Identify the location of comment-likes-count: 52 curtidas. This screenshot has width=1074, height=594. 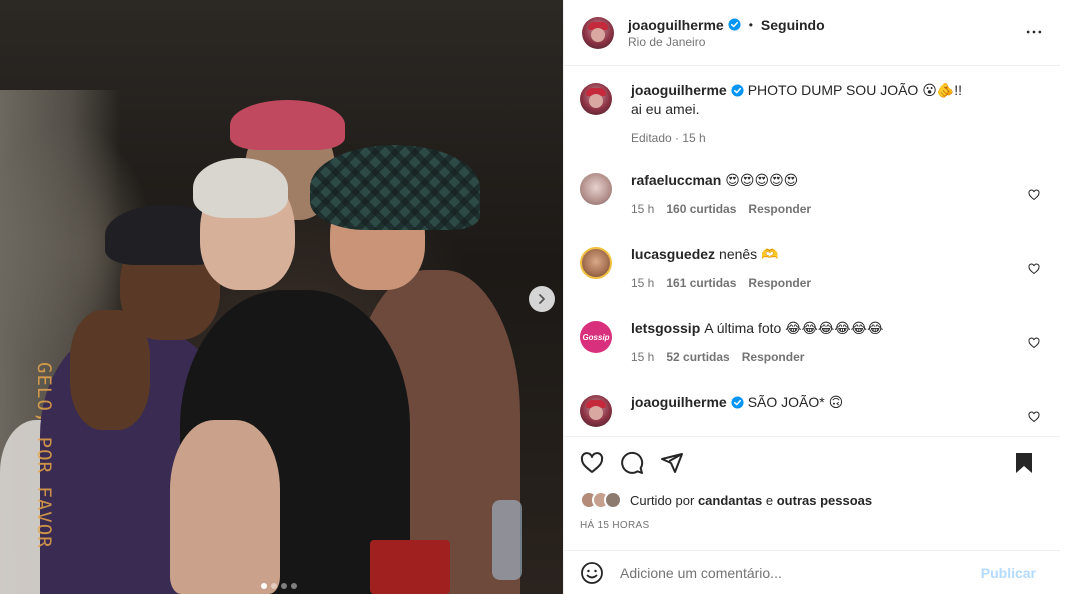
(697, 357).